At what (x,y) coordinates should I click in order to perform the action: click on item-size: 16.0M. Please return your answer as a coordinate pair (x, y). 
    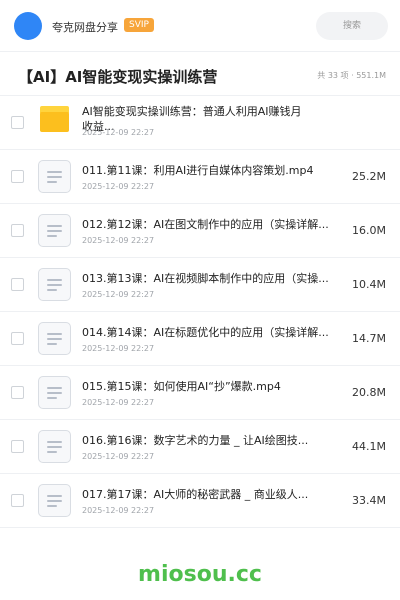
    Looking at the image, I should click on (369, 230).